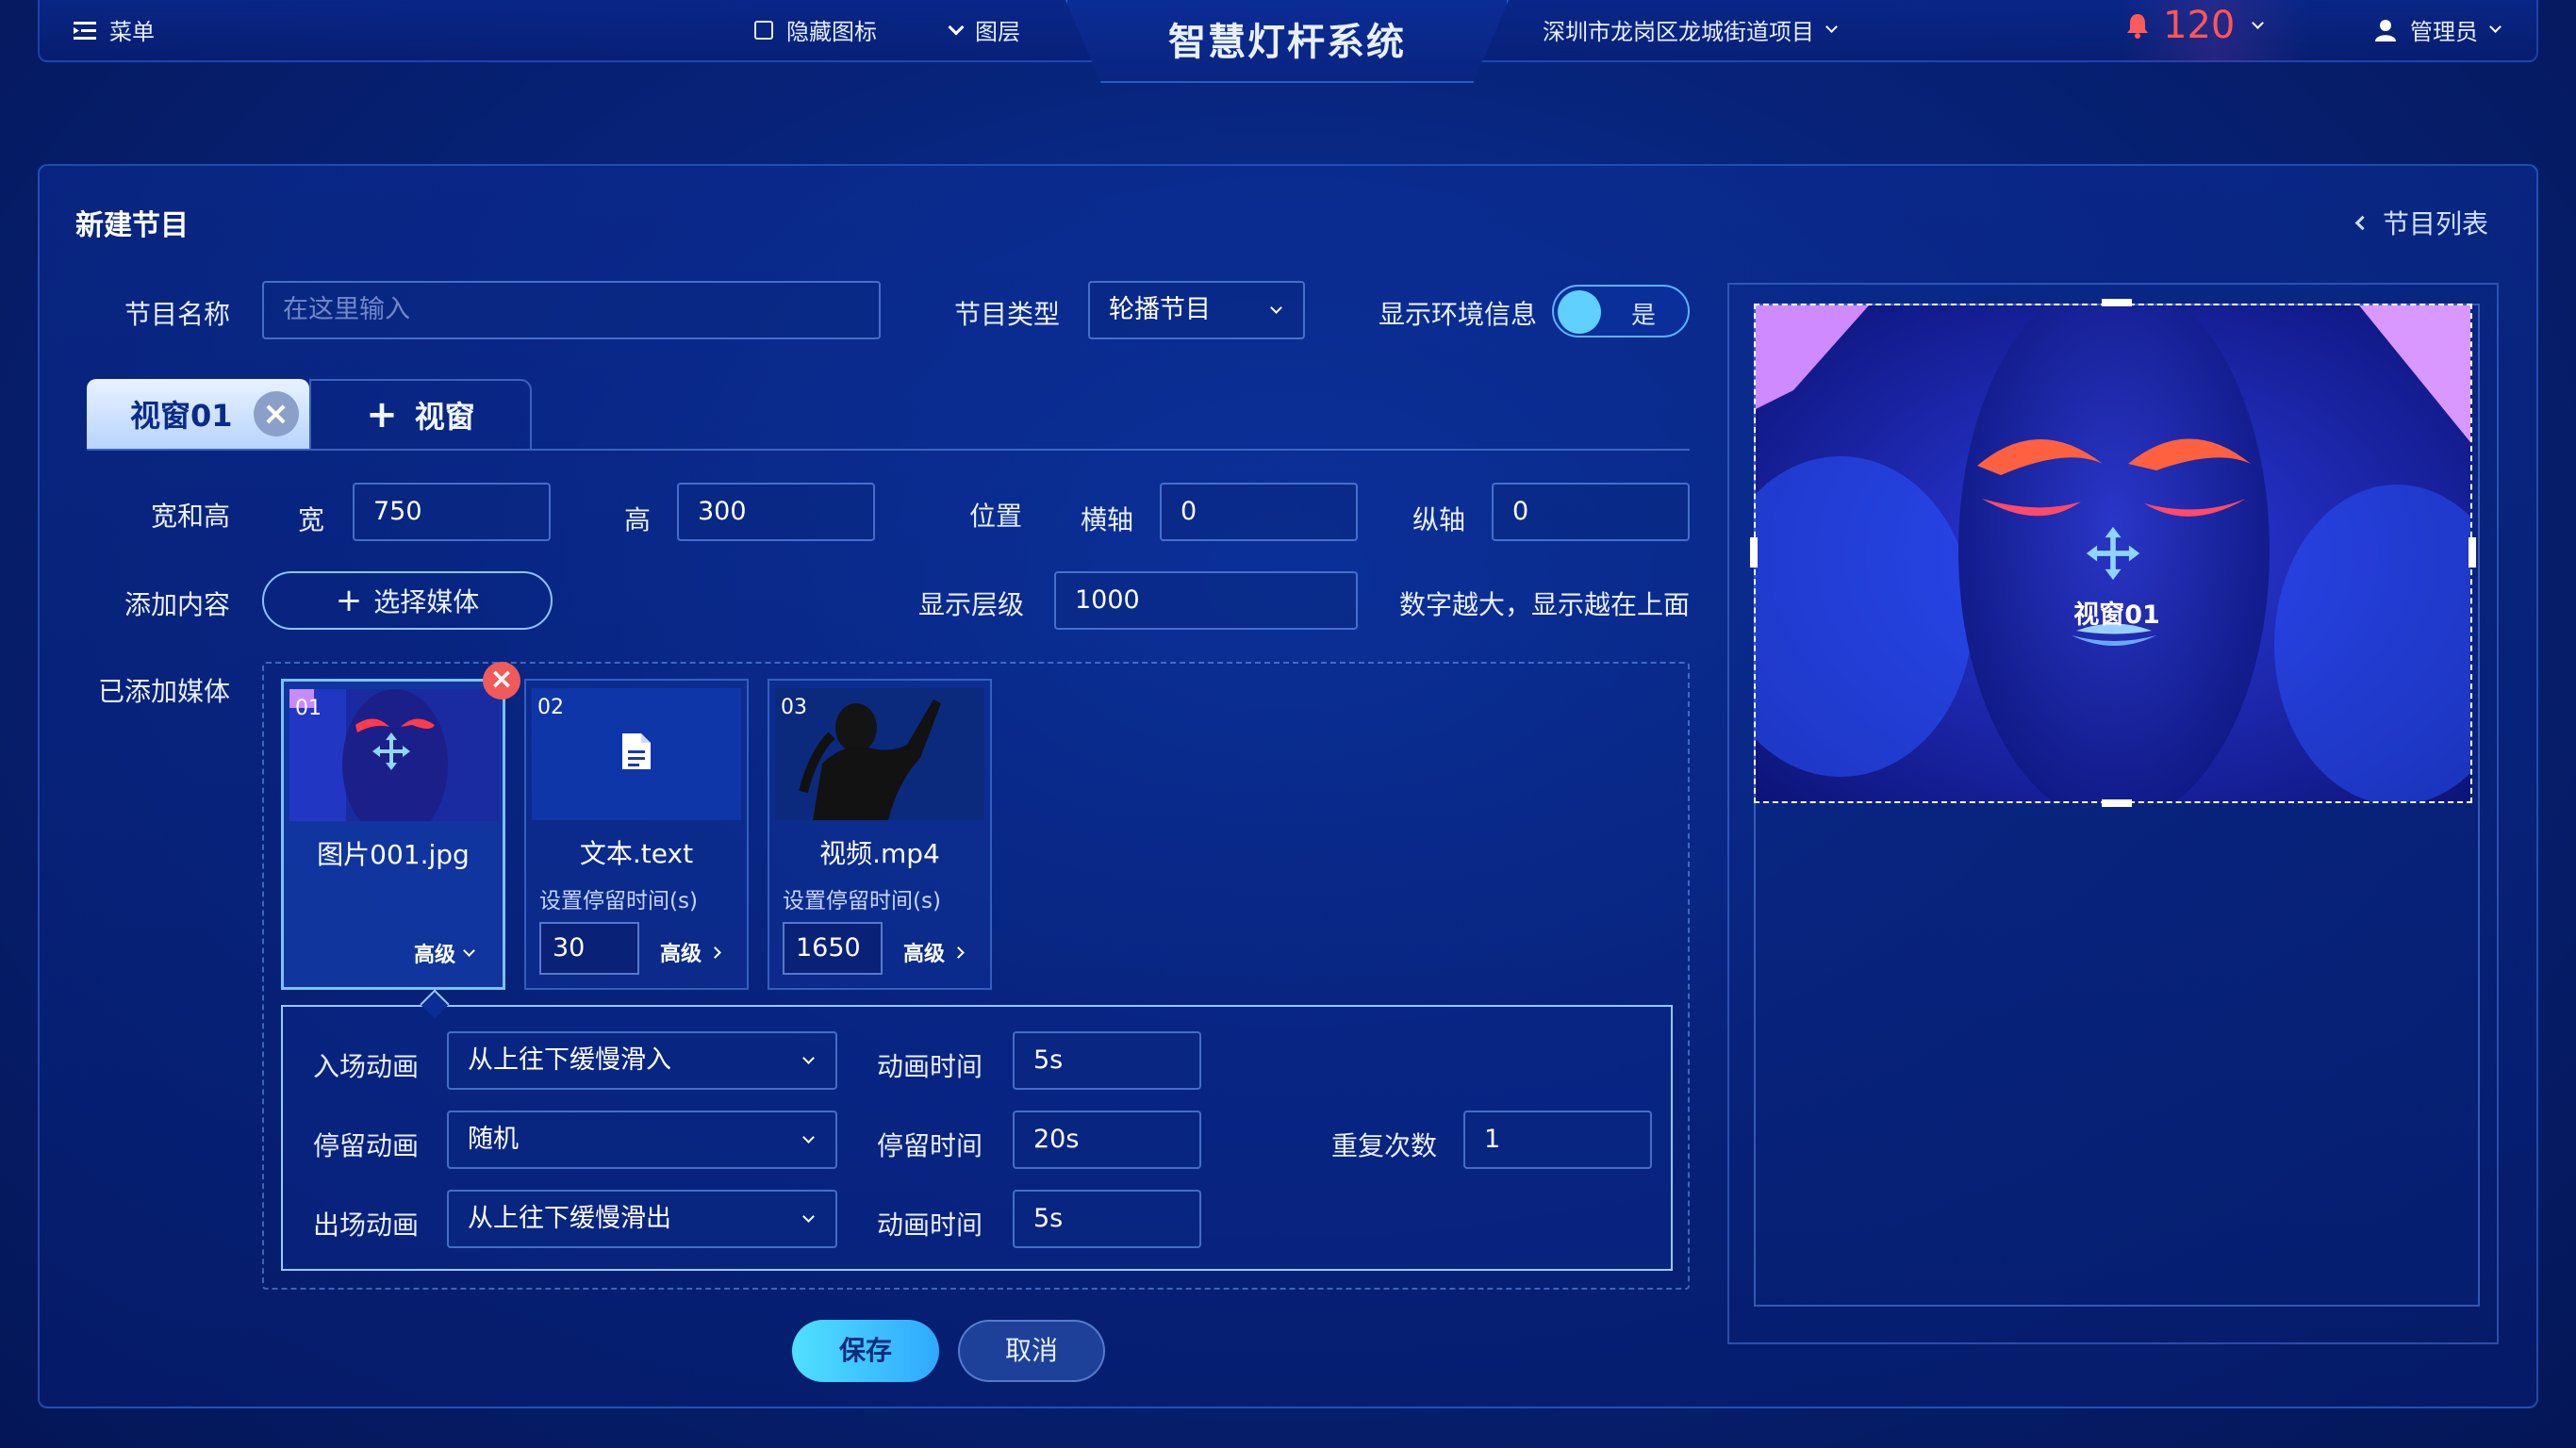 The height and width of the screenshot is (1448, 2576). I want to click on hide-icons-label: 隐藏图标, so click(831, 32).